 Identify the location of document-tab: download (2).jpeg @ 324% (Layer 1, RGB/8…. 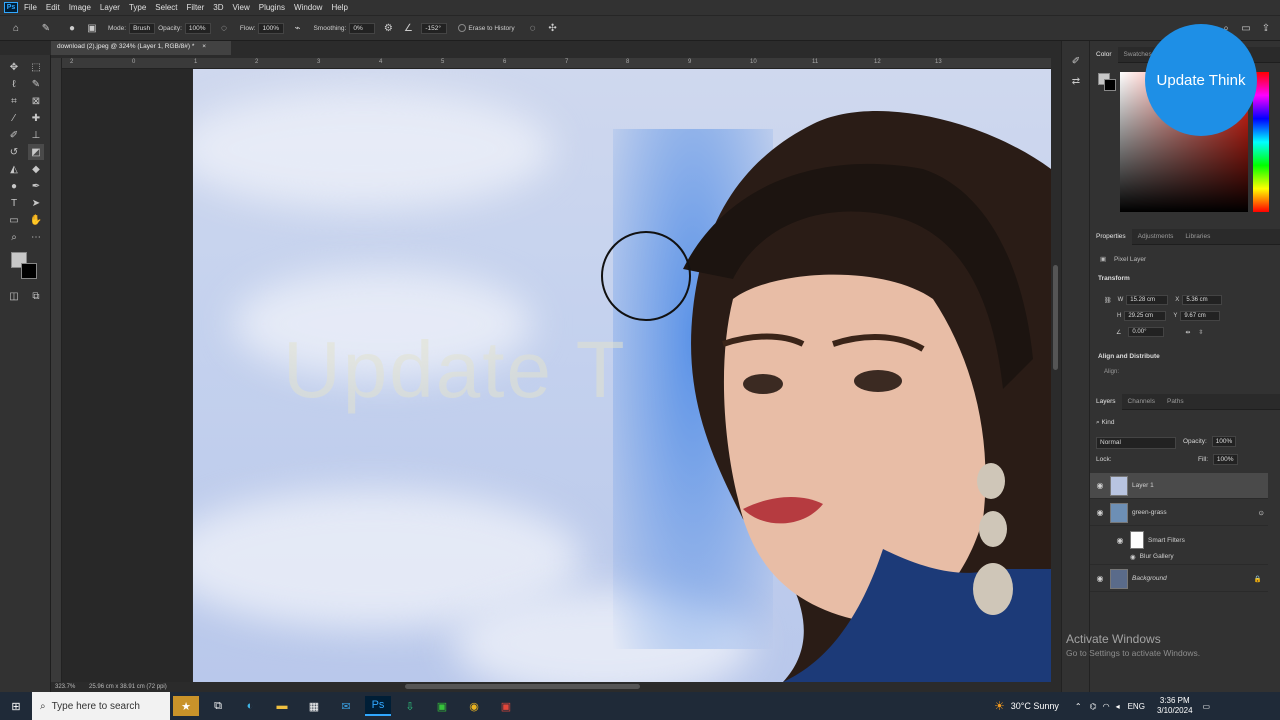
(141, 48).